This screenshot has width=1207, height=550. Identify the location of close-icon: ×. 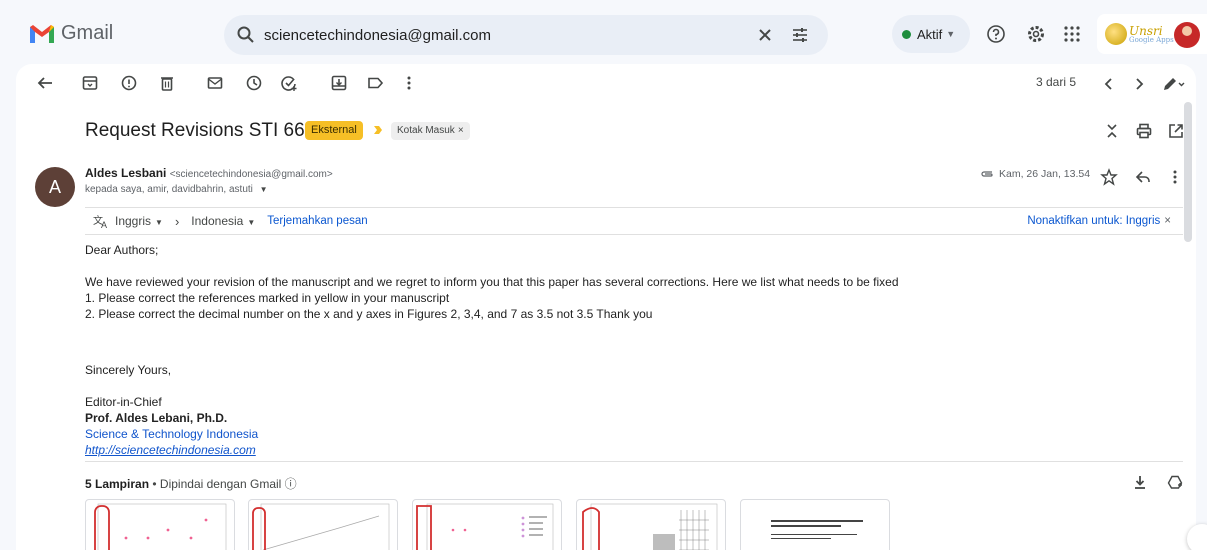
(1167, 221).